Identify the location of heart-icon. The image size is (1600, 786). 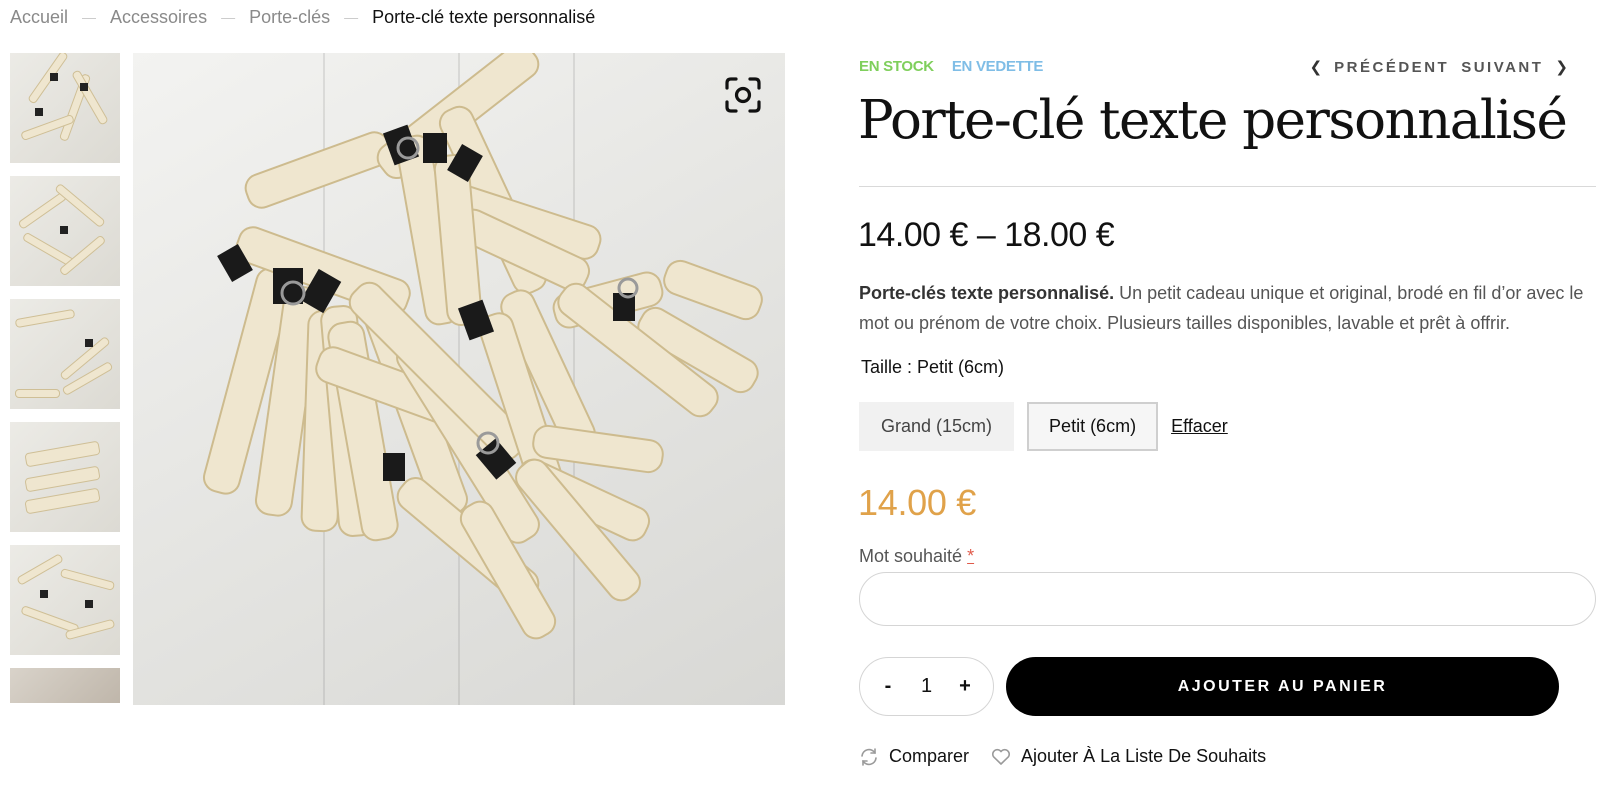
(1001, 756).